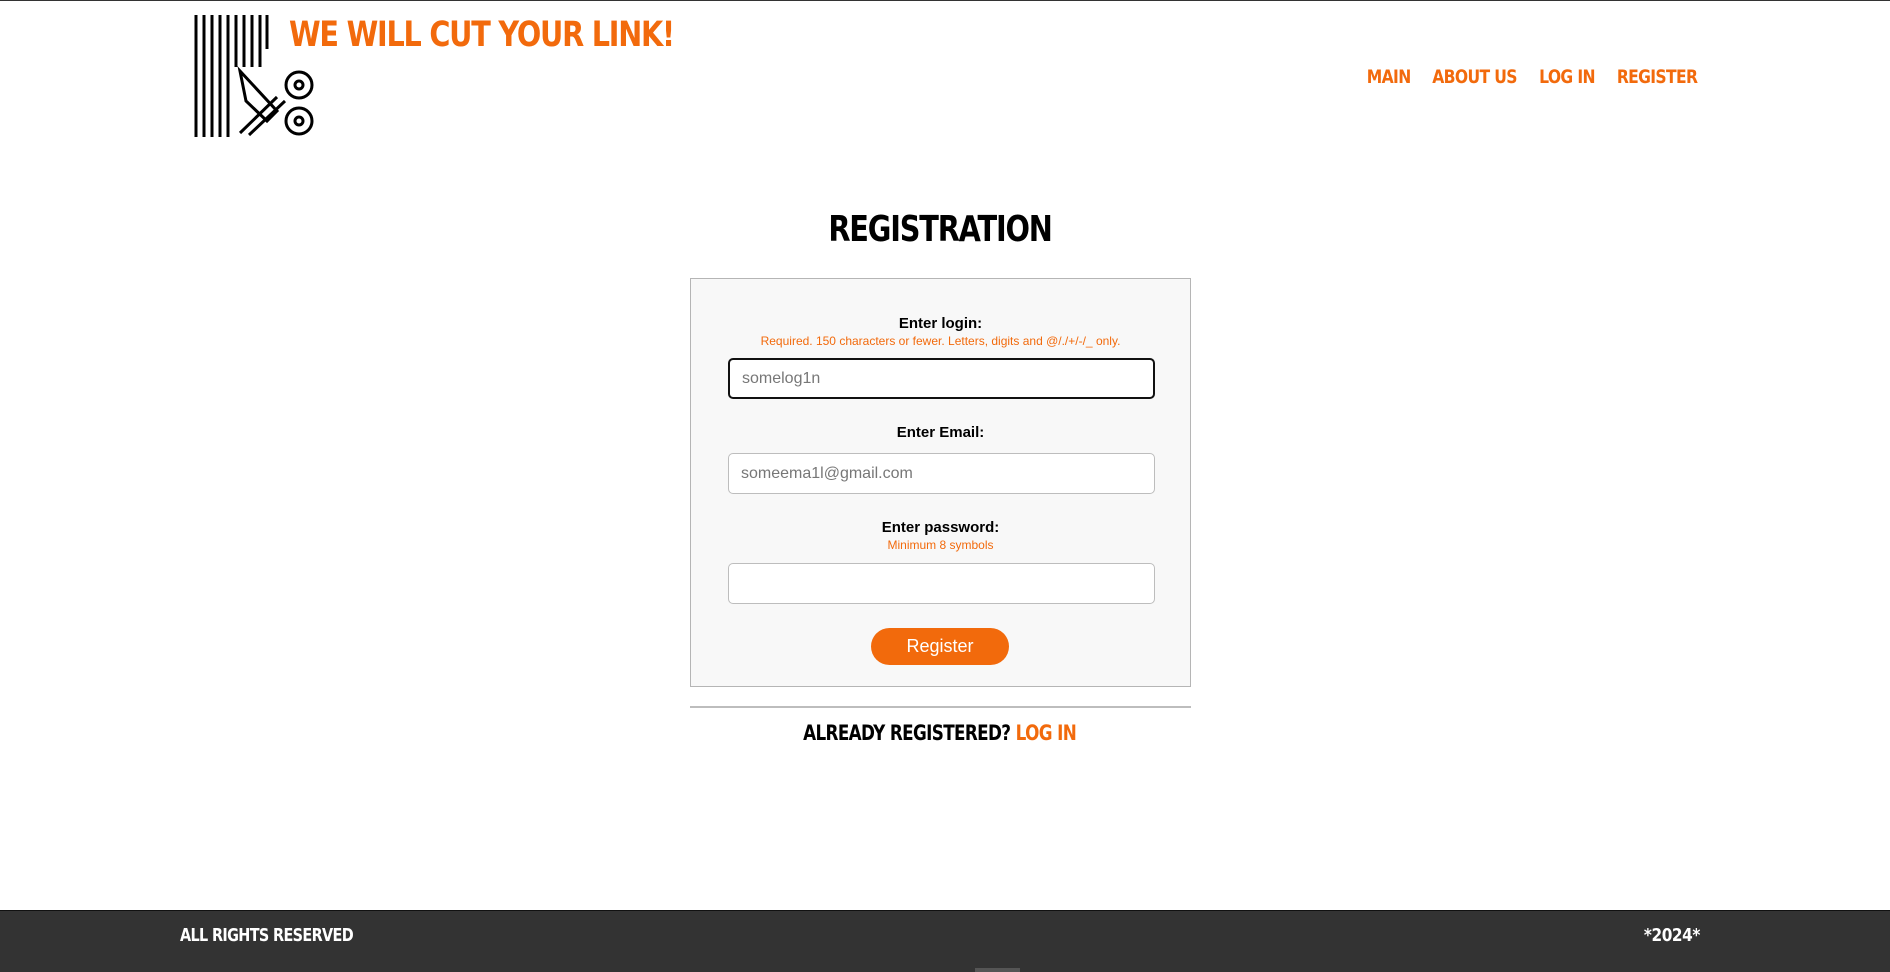  I want to click on login-link: LOG IN, so click(1046, 733).